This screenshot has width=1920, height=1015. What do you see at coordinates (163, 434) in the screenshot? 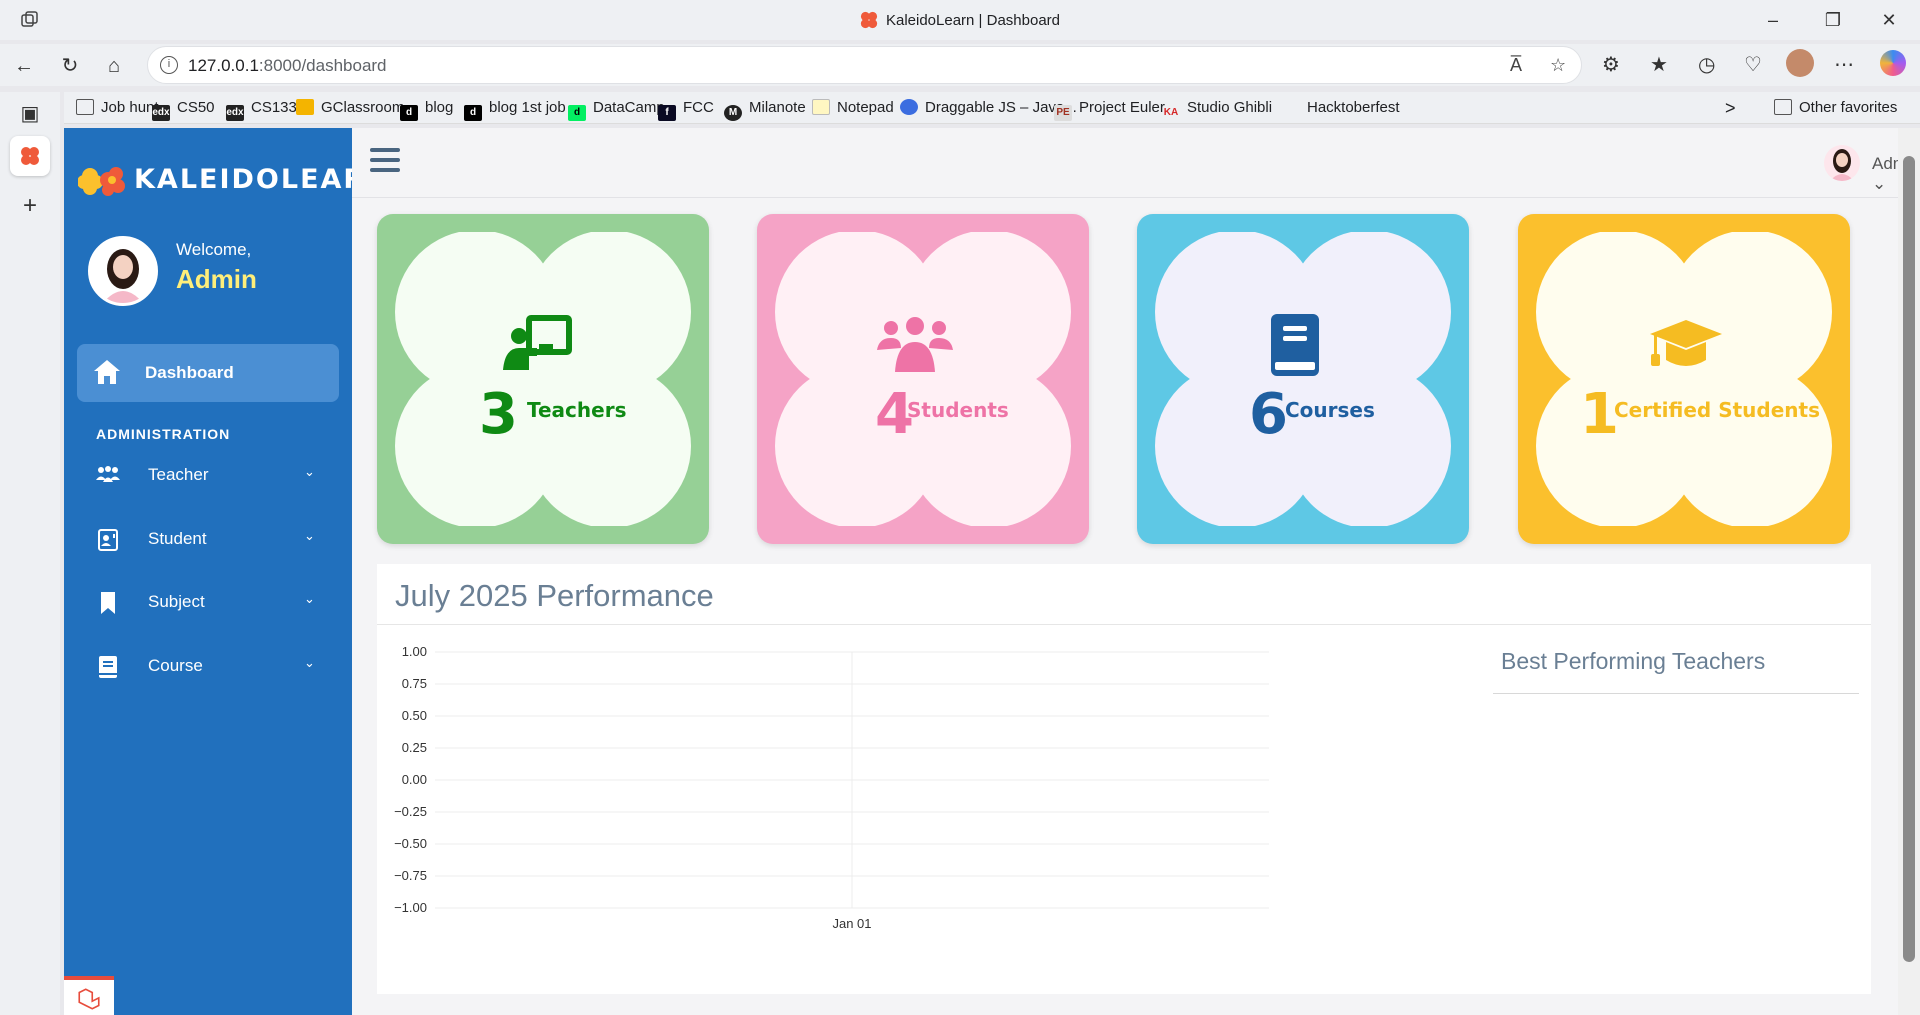
I see `administration-heading: ADMINISTRATION` at bounding box center [163, 434].